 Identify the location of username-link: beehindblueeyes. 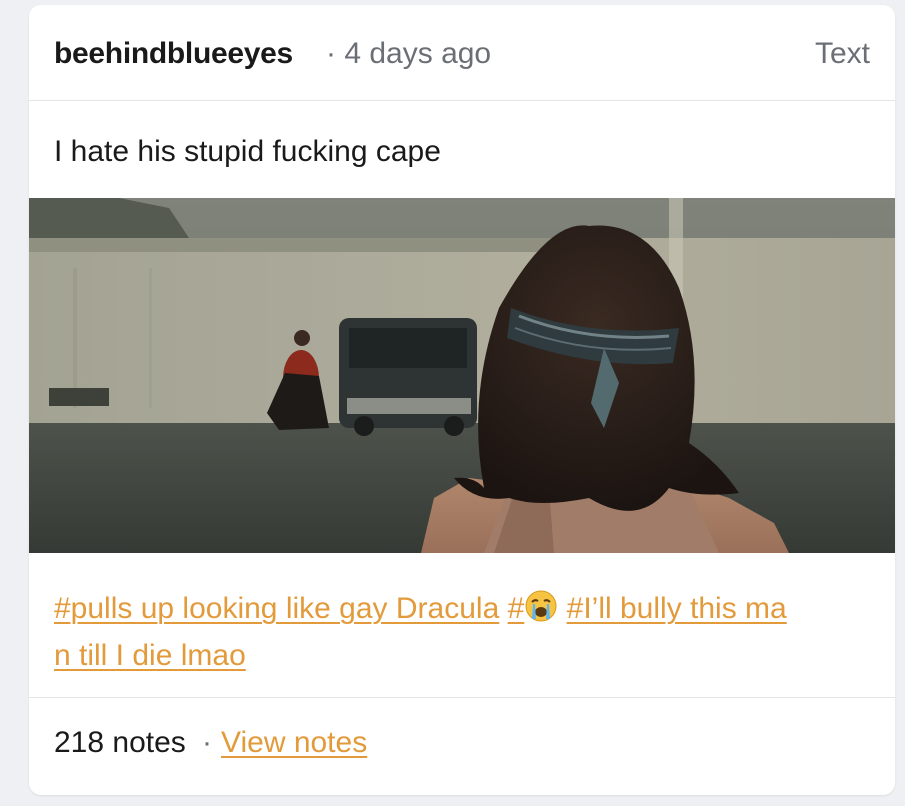
(173, 54).